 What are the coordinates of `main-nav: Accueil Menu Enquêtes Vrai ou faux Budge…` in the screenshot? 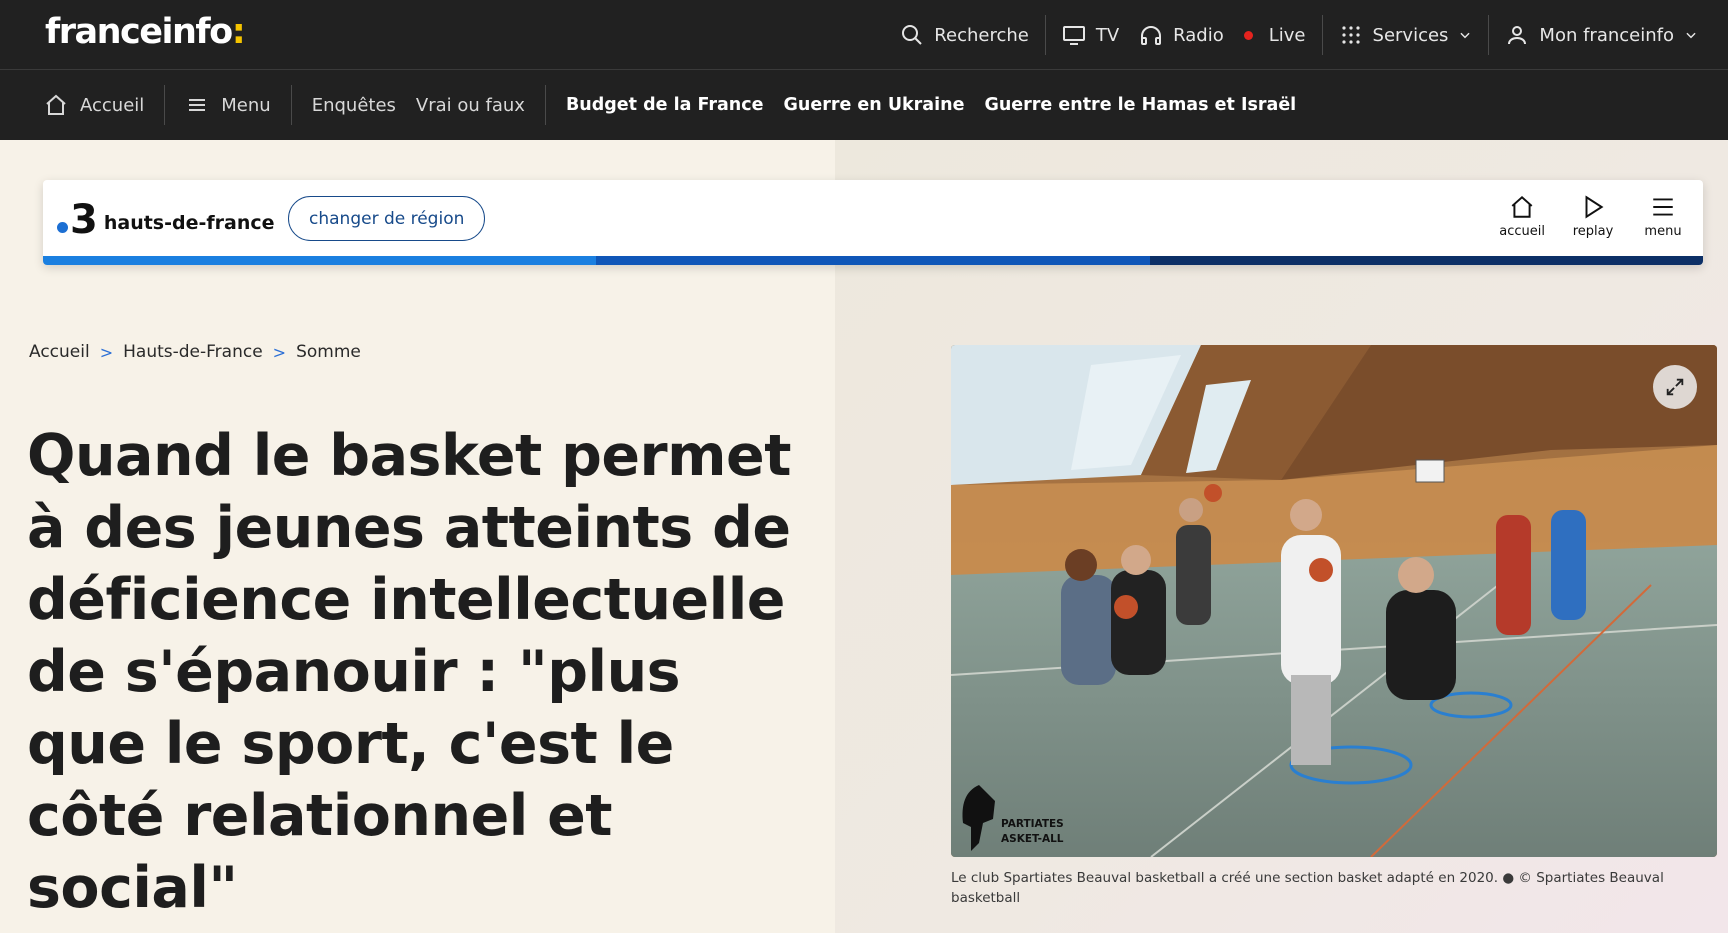 It's located at (864, 105).